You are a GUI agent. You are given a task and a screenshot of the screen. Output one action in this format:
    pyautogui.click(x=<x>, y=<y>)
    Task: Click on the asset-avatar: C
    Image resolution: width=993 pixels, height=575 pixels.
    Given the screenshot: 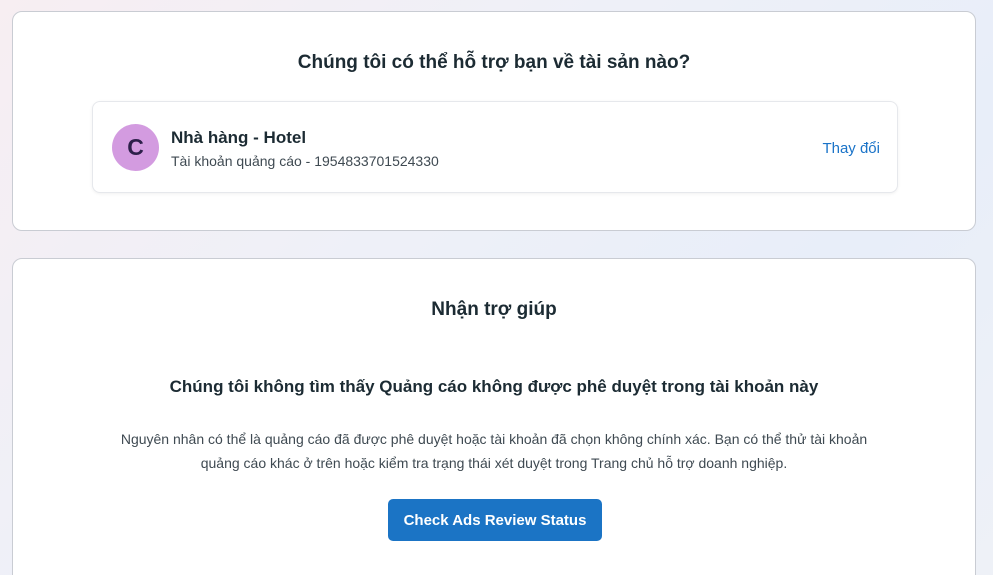 What is the action you would take?
    pyautogui.click(x=135, y=147)
    